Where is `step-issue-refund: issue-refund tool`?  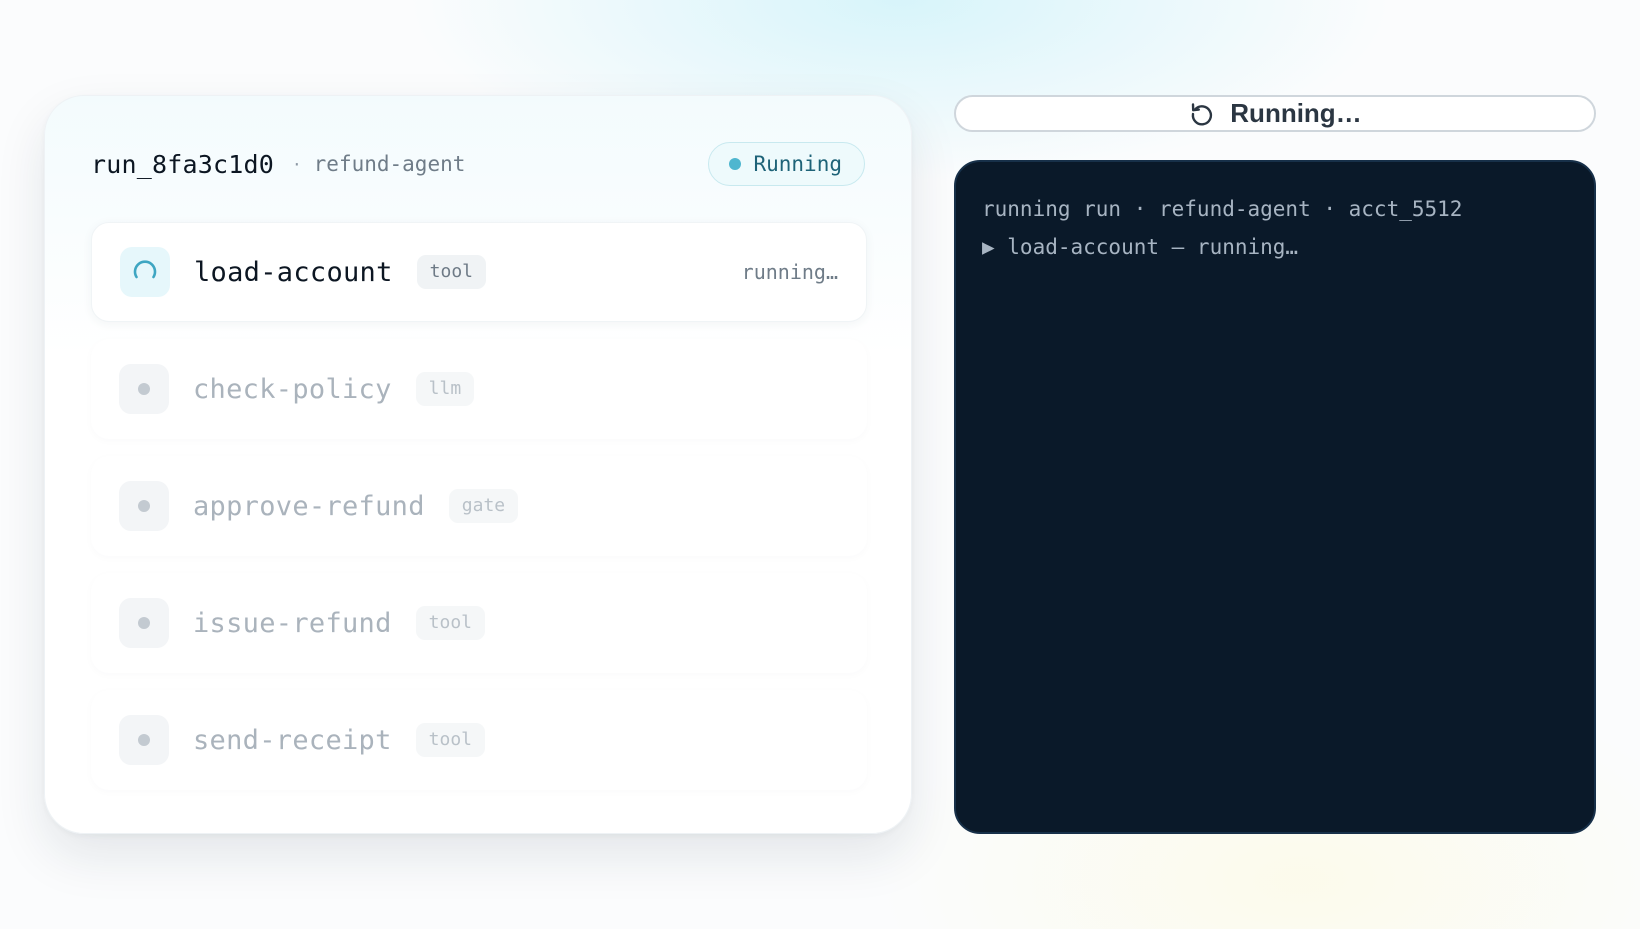
step-issue-refund: issue-refund tool is located at coordinates (479, 623).